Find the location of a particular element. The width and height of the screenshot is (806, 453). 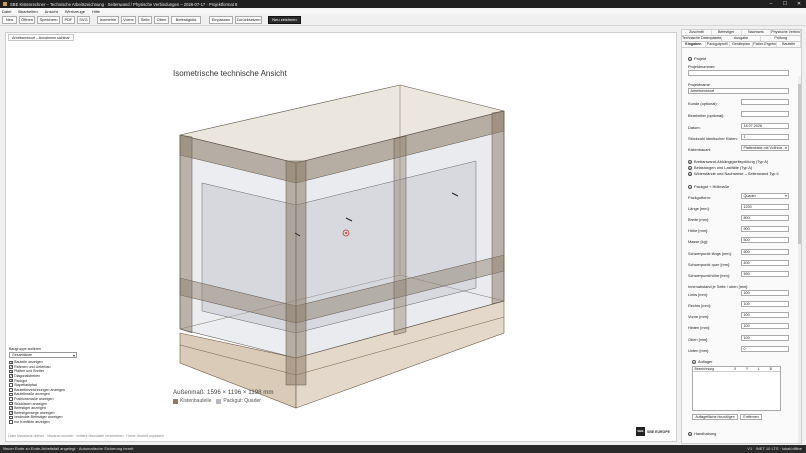

svg-button: SVG is located at coordinates (83, 20).